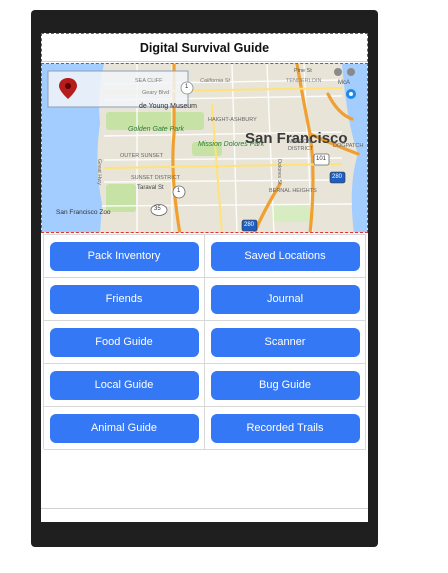 The image size is (448, 573). Describe the element at coordinates (231, 144) in the screenshot. I see `map-label: Mission Dolores Park` at that location.